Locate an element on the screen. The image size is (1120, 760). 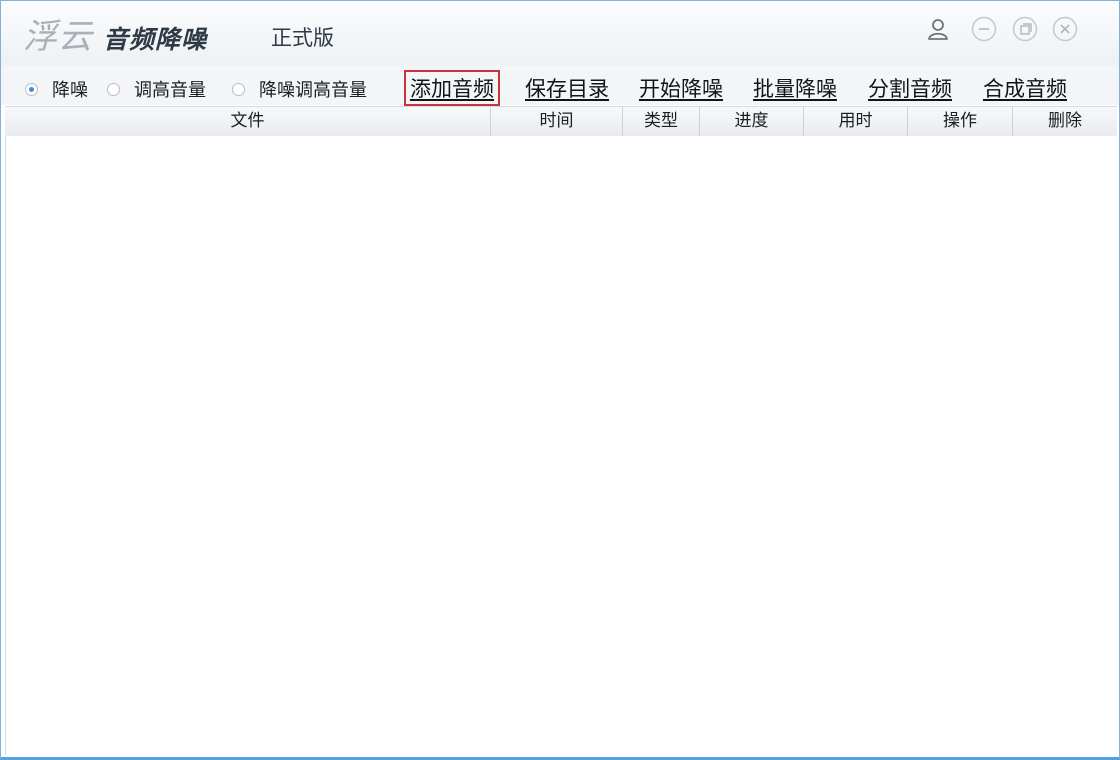
column-header-elapsed: 用时 is located at coordinates (856, 121).